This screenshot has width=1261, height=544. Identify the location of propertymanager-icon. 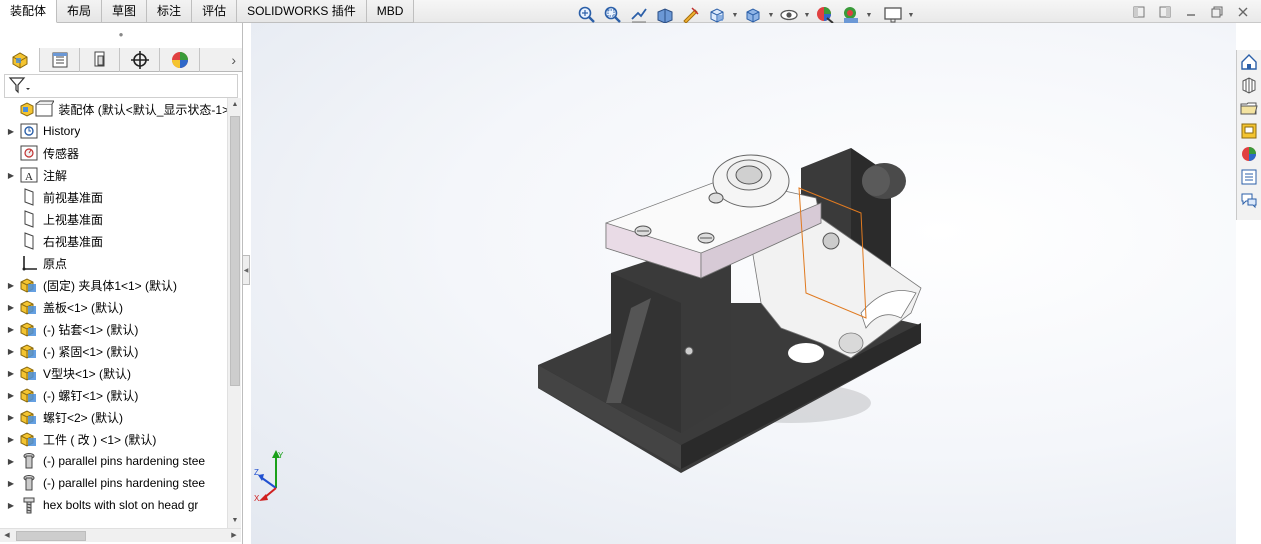
(60, 60).